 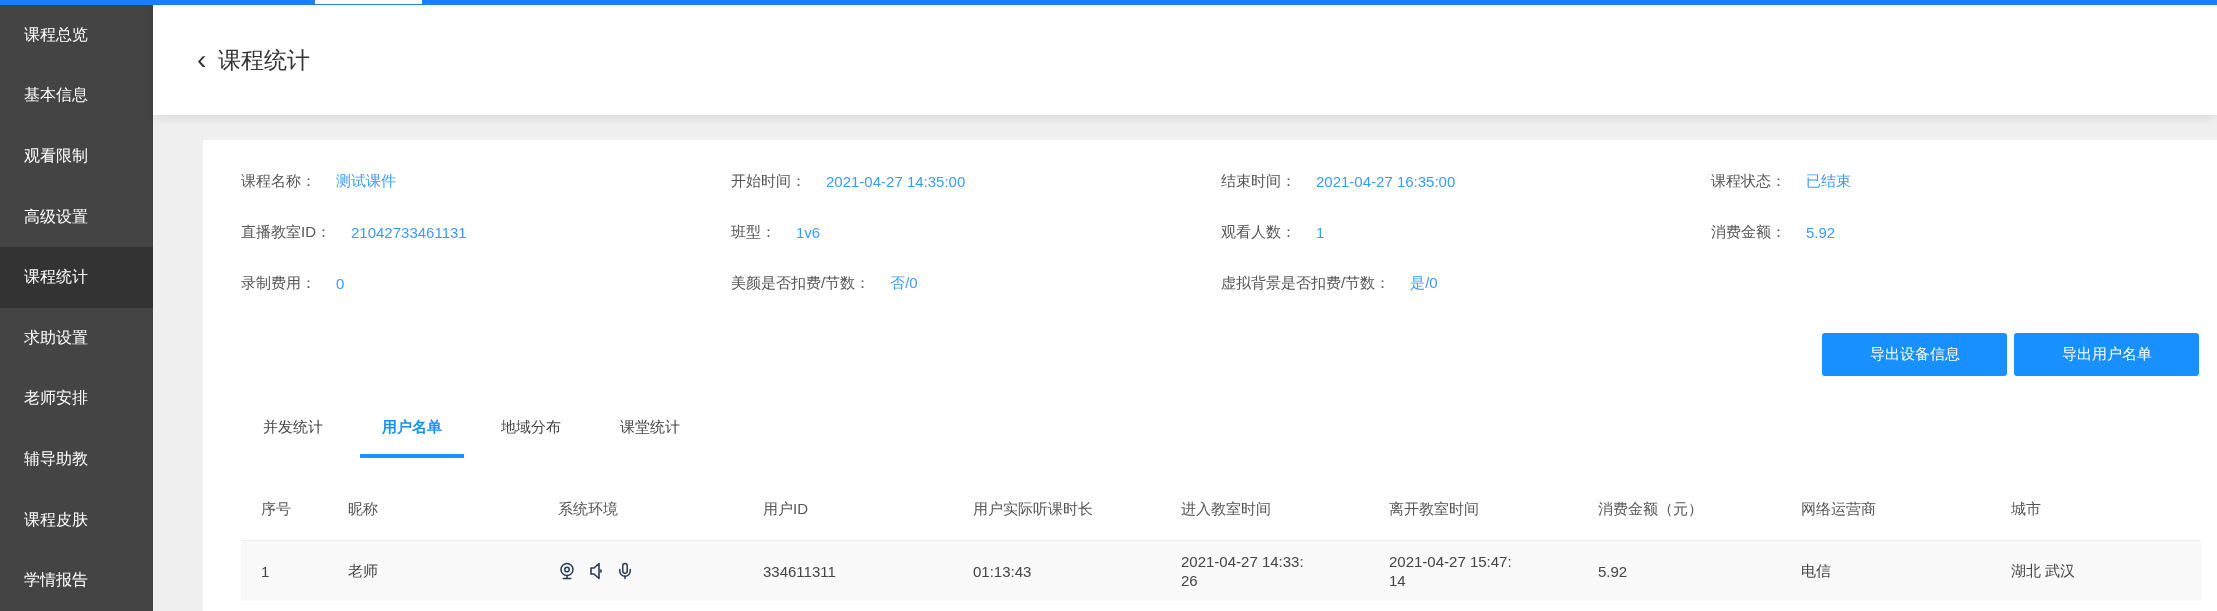 I want to click on info-value: 0, so click(x=340, y=283).